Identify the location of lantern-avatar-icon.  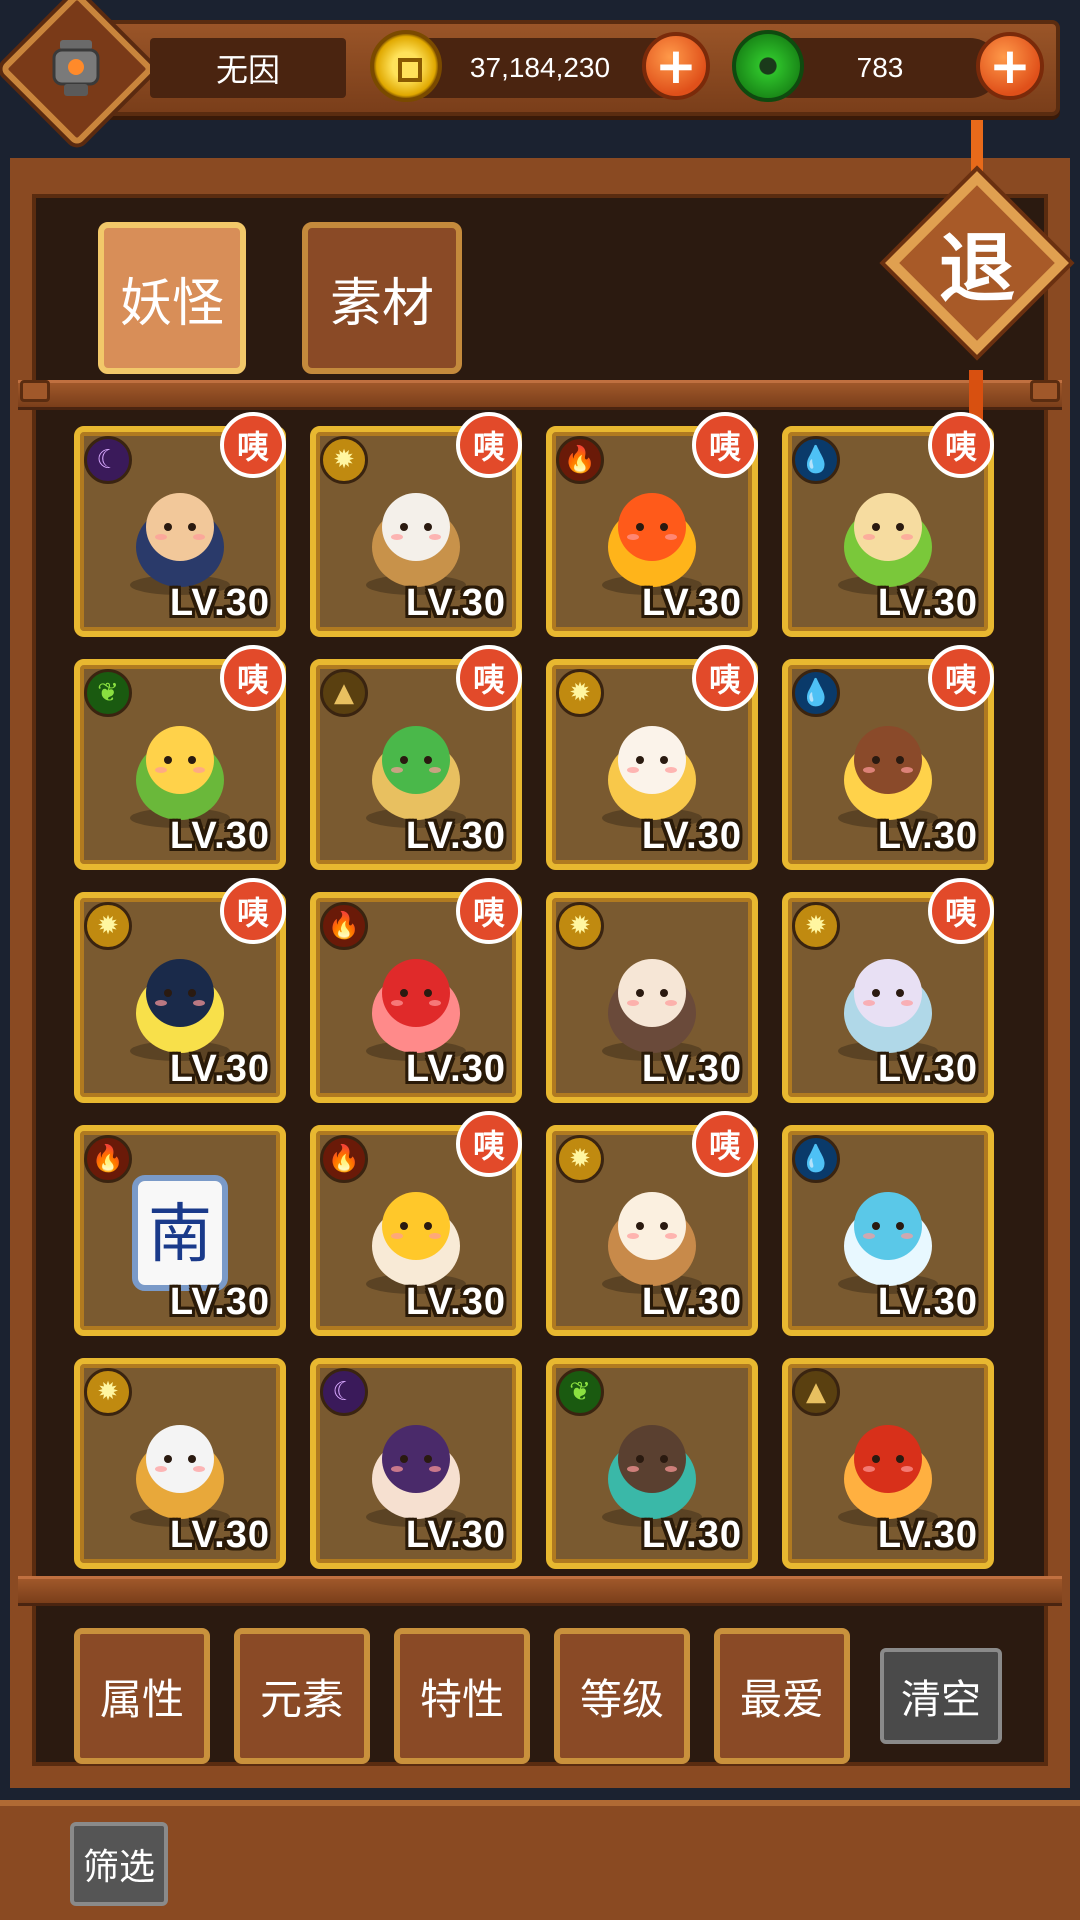
(76, 68).